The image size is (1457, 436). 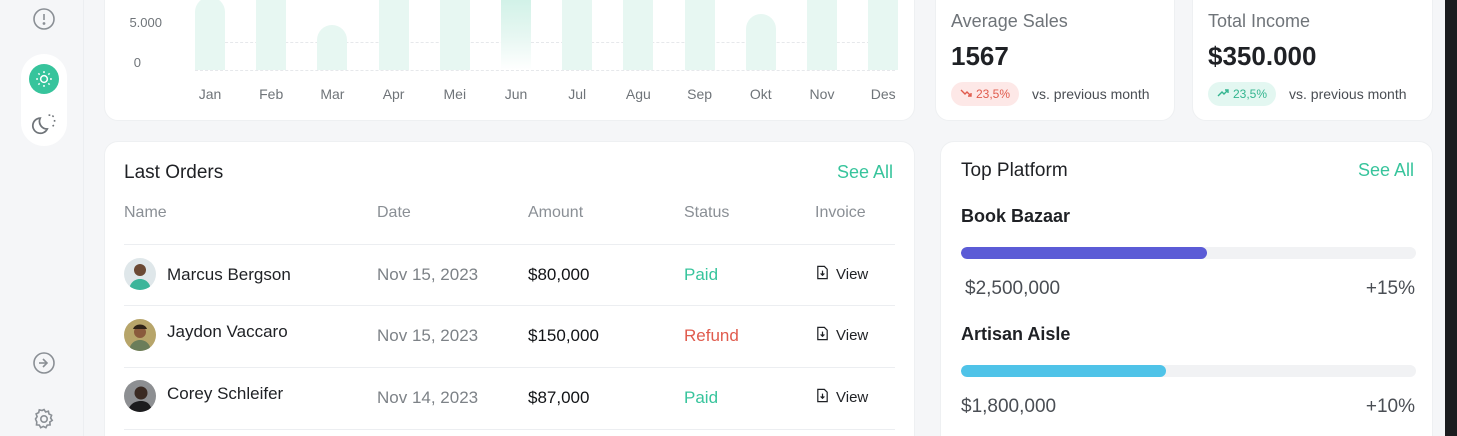 What do you see at coordinates (332, 47) in the screenshot?
I see `chart-bar-mar` at bounding box center [332, 47].